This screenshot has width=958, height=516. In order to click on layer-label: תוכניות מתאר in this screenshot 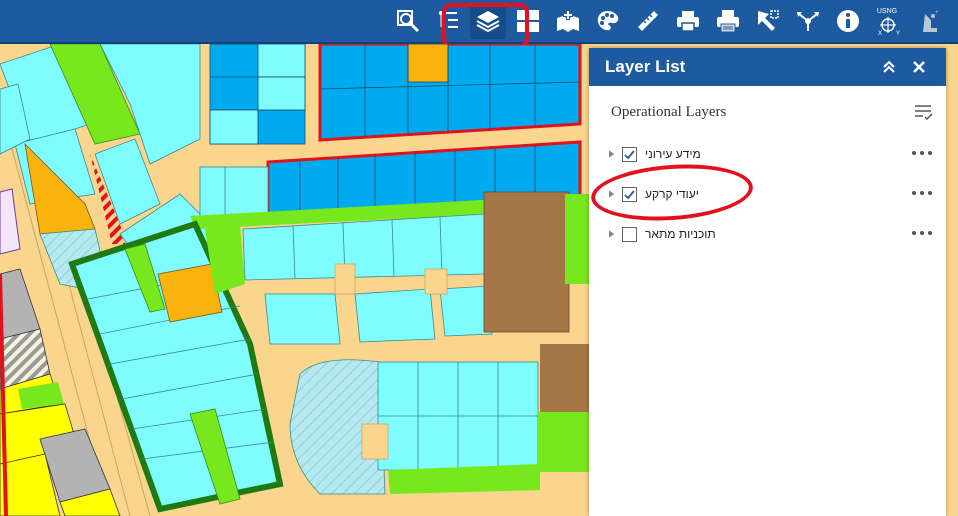, I will do `click(680, 234)`.